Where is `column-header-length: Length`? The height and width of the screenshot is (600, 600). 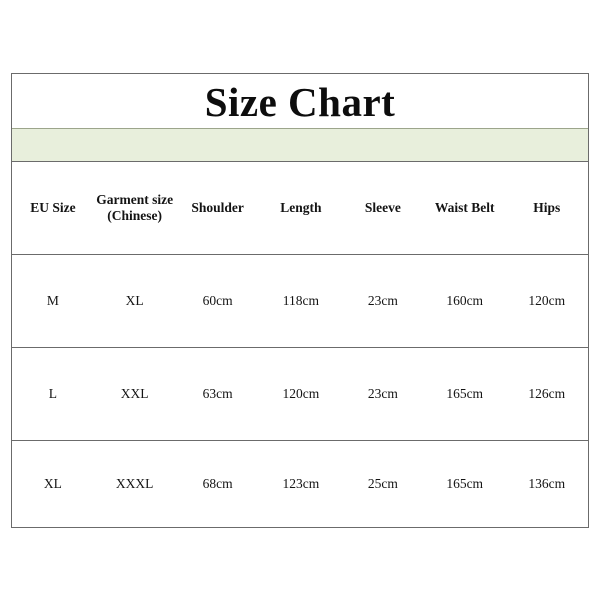
column-header-length: Length is located at coordinates (301, 207).